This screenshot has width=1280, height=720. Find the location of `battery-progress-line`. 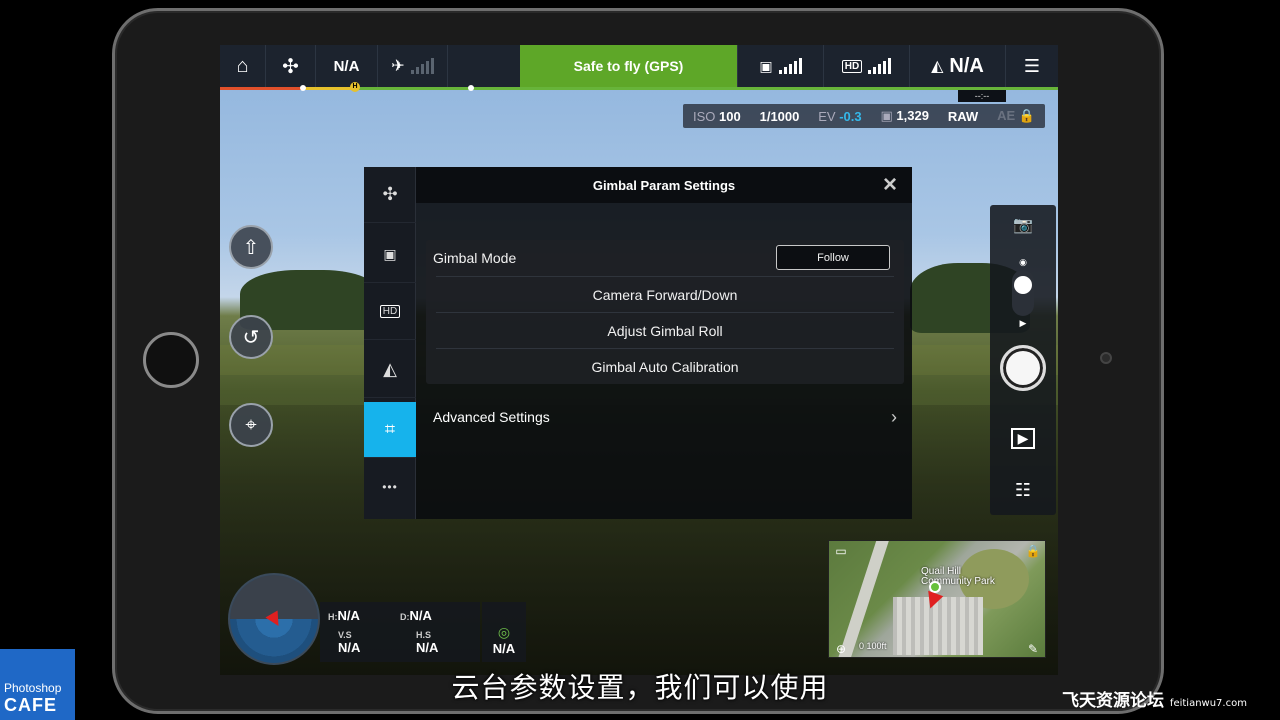

battery-progress-line is located at coordinates (639, 88).